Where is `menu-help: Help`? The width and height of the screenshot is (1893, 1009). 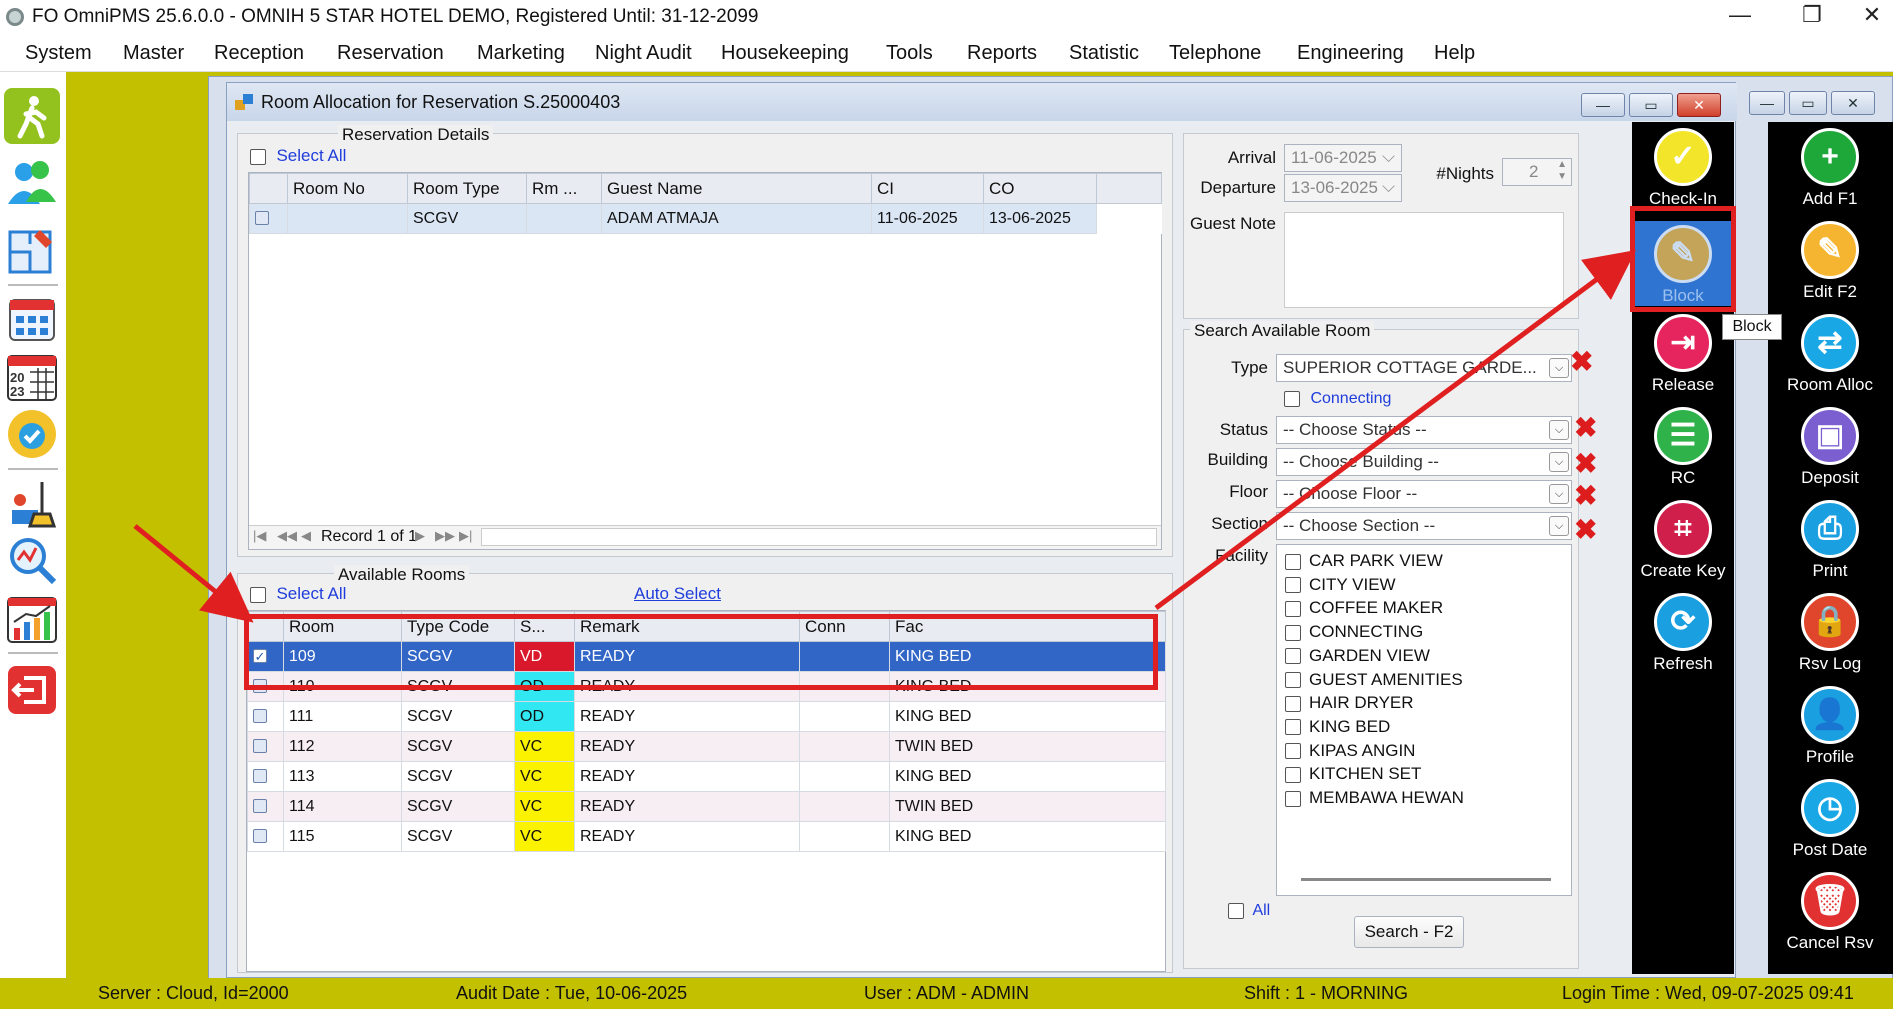 menu-help: Help is located at coordinates (1454, 53).